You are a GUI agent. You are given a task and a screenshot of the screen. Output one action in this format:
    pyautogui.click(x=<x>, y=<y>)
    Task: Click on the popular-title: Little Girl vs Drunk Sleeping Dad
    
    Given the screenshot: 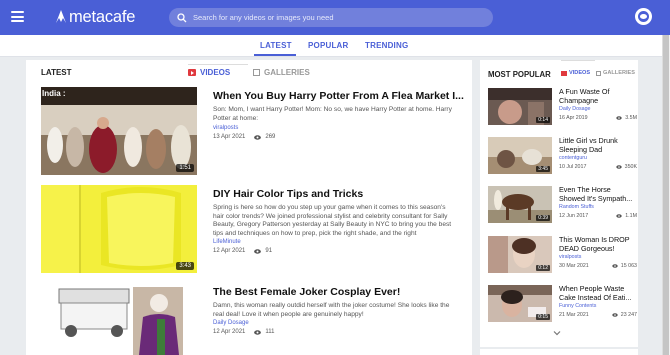 What is the action you would take?
    pyautogui.click(x=598, y=145)
    